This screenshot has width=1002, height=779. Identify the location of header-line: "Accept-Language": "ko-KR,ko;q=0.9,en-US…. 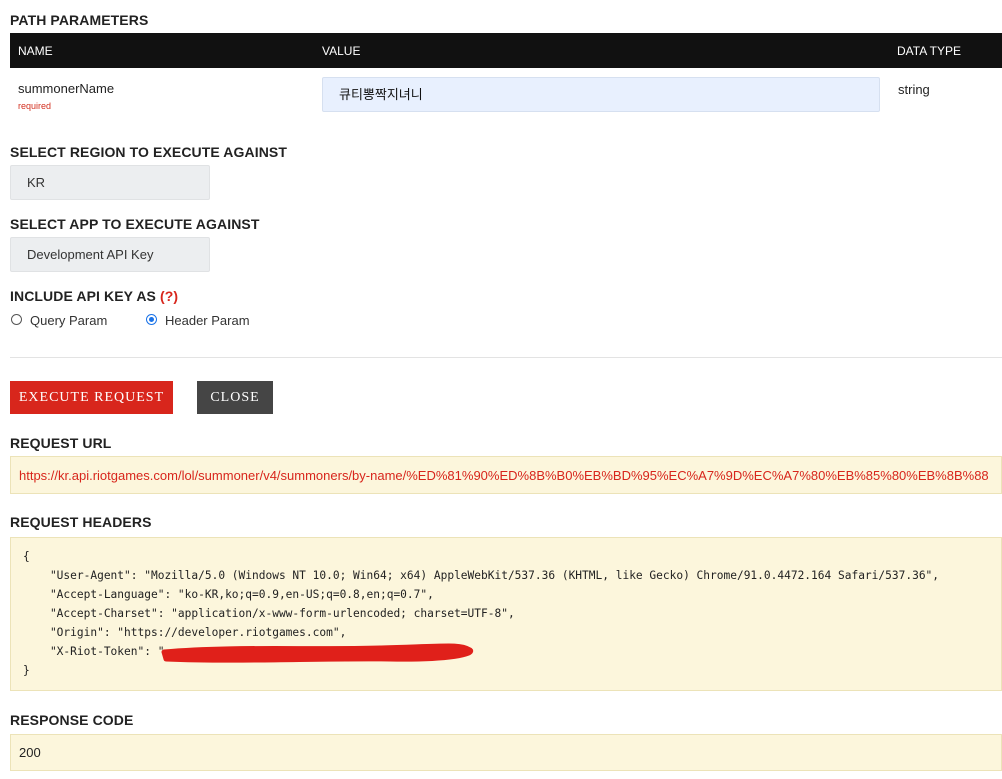
(228, 594).